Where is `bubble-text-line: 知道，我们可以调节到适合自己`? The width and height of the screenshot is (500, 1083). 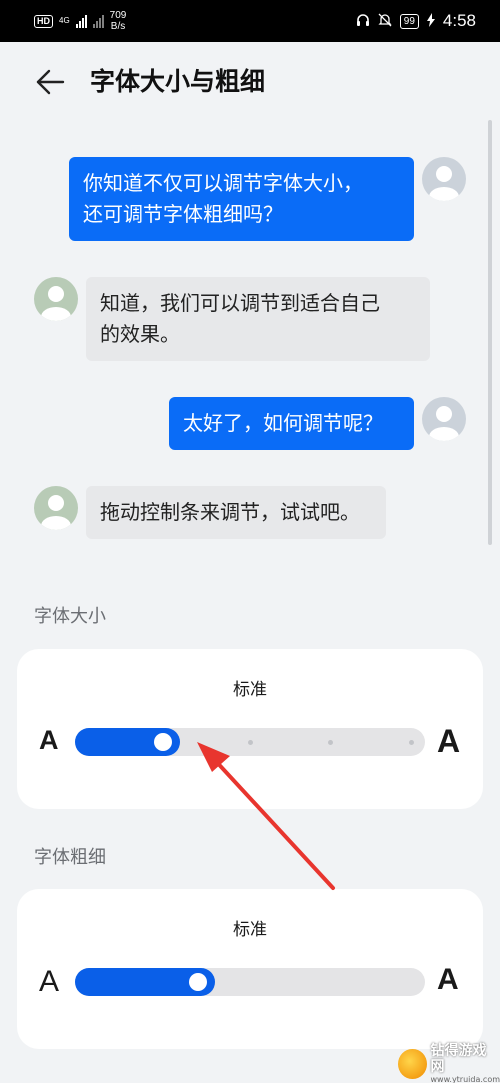 bubble-text-line: 知道，我们可以调节到适合自己 is located at coordinates (240, 303).